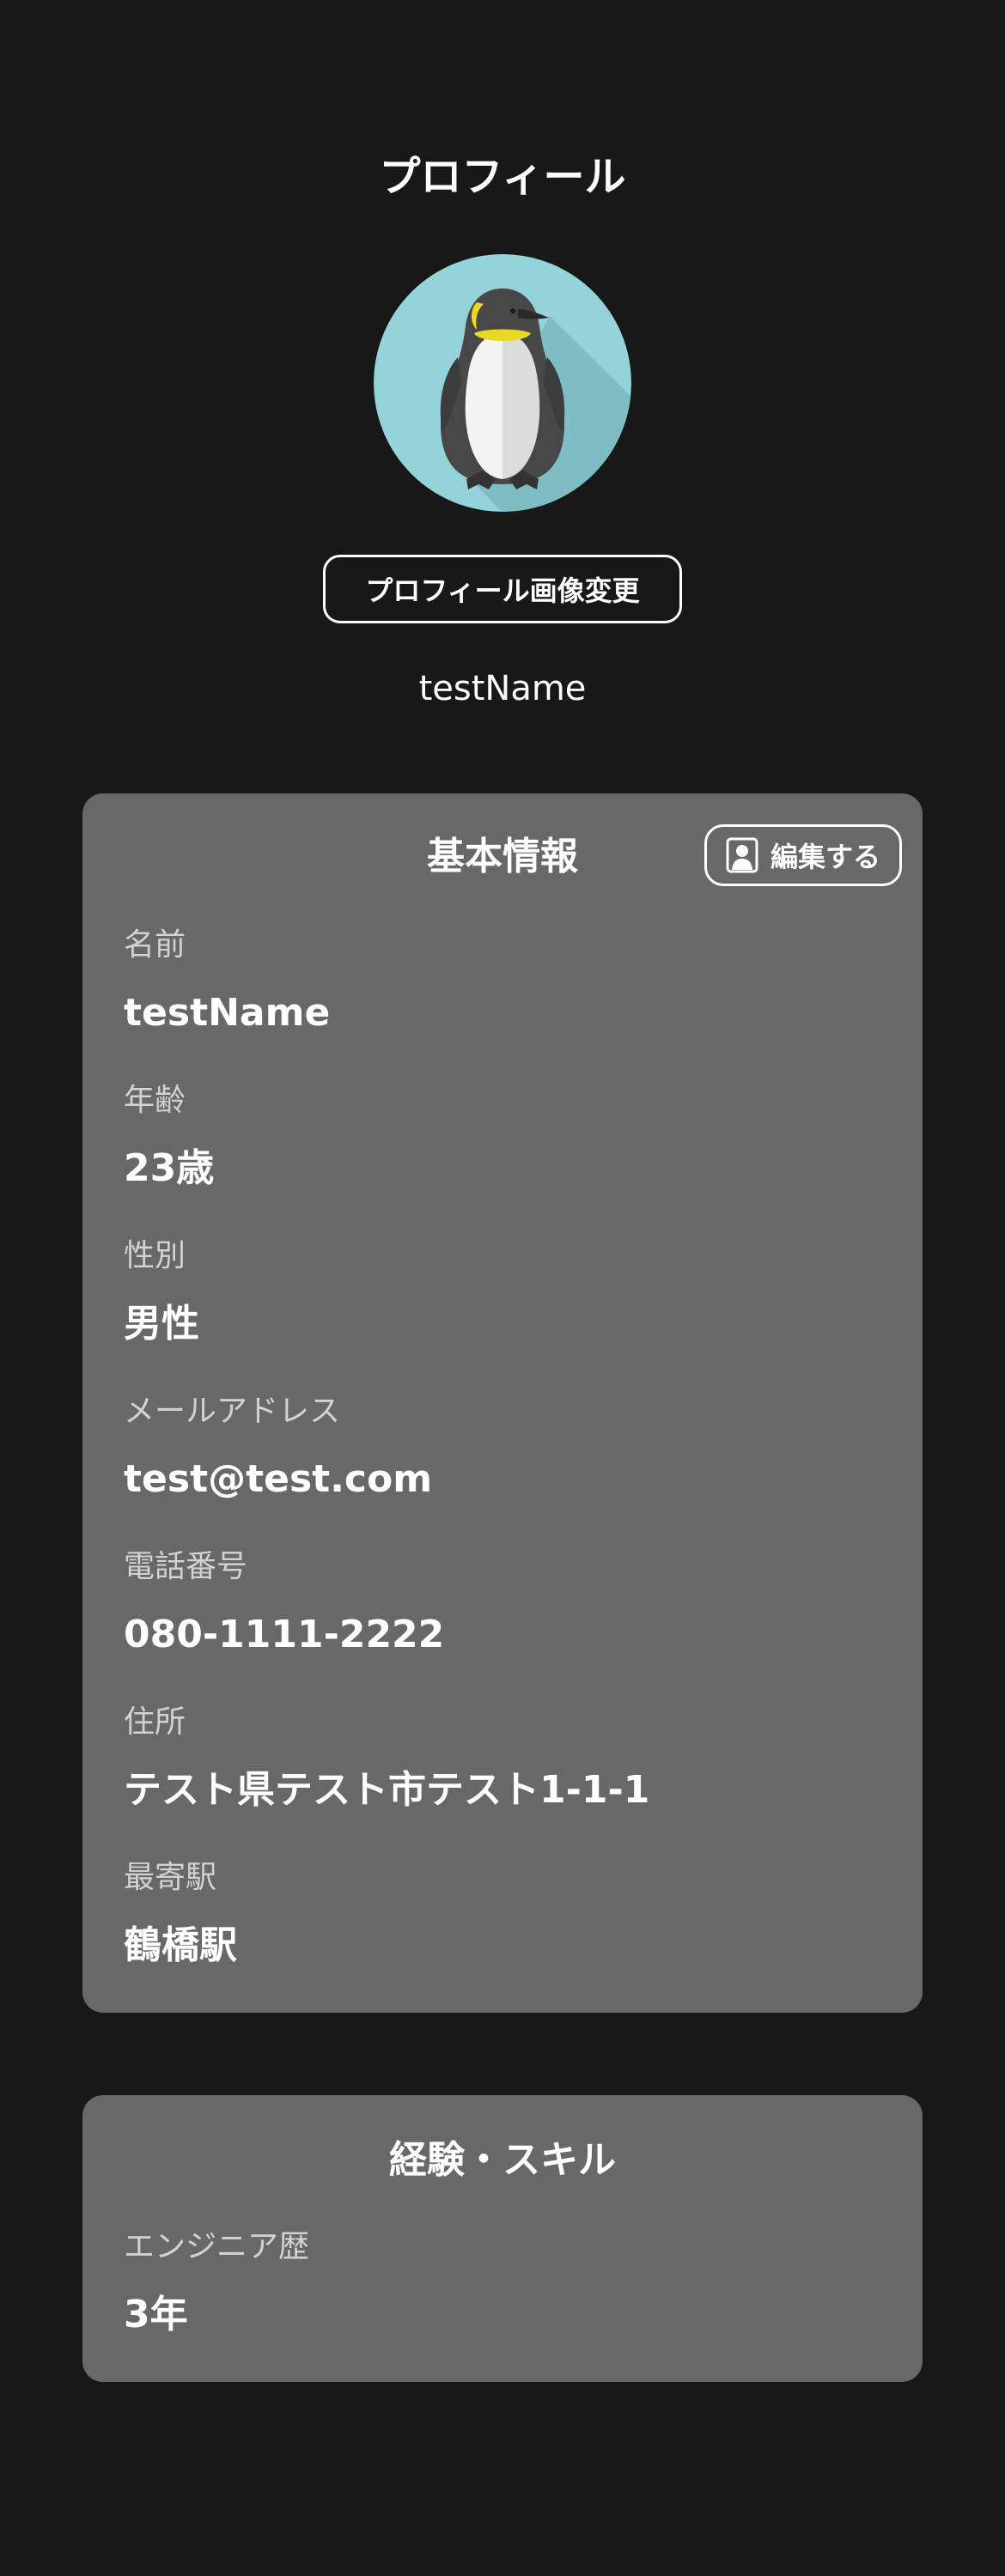 The image size is (1005, 2576). What do you see at coordinates (502, 2283) in the screenshot?
I see `field-engineer-years: エンジニア歴 3年` at bounding box center [502, 2283].